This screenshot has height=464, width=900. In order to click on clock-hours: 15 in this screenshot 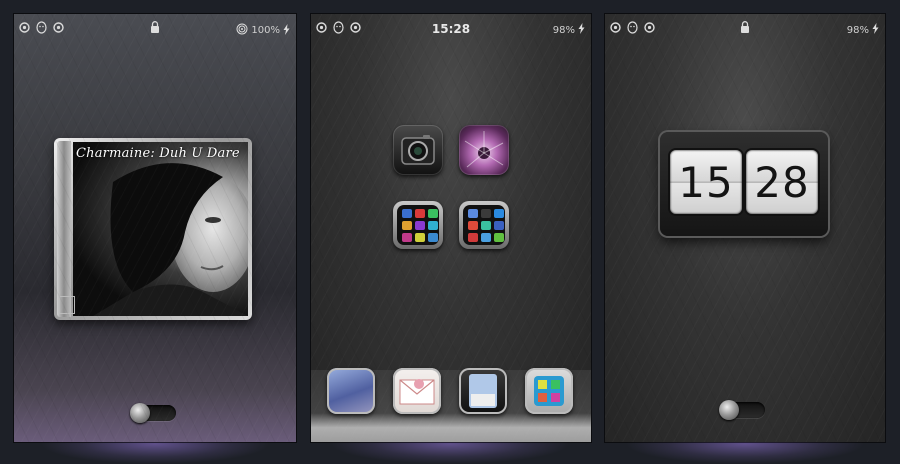, I will do `click(706, 182)`.